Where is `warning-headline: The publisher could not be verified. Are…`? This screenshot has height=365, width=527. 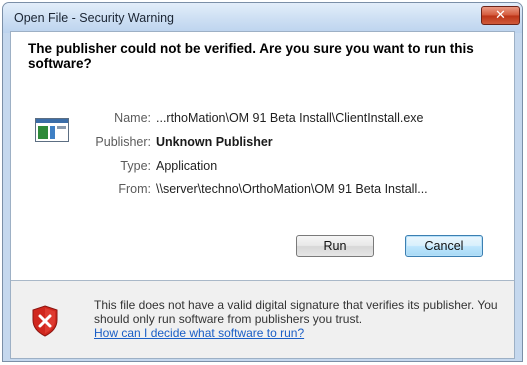 warning-headline: The publisher could not be verified. Are… is located at coordinates (251, 56).